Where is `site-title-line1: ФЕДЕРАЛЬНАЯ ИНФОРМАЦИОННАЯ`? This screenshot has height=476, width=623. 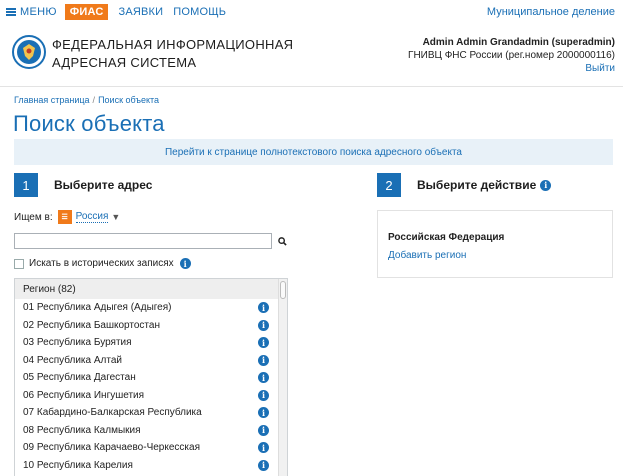
site-title-line1: ФЕДЕРАЛЬНАЯ ИНФОРМАЦИОННАЯ is located at coordinates (173, 44).